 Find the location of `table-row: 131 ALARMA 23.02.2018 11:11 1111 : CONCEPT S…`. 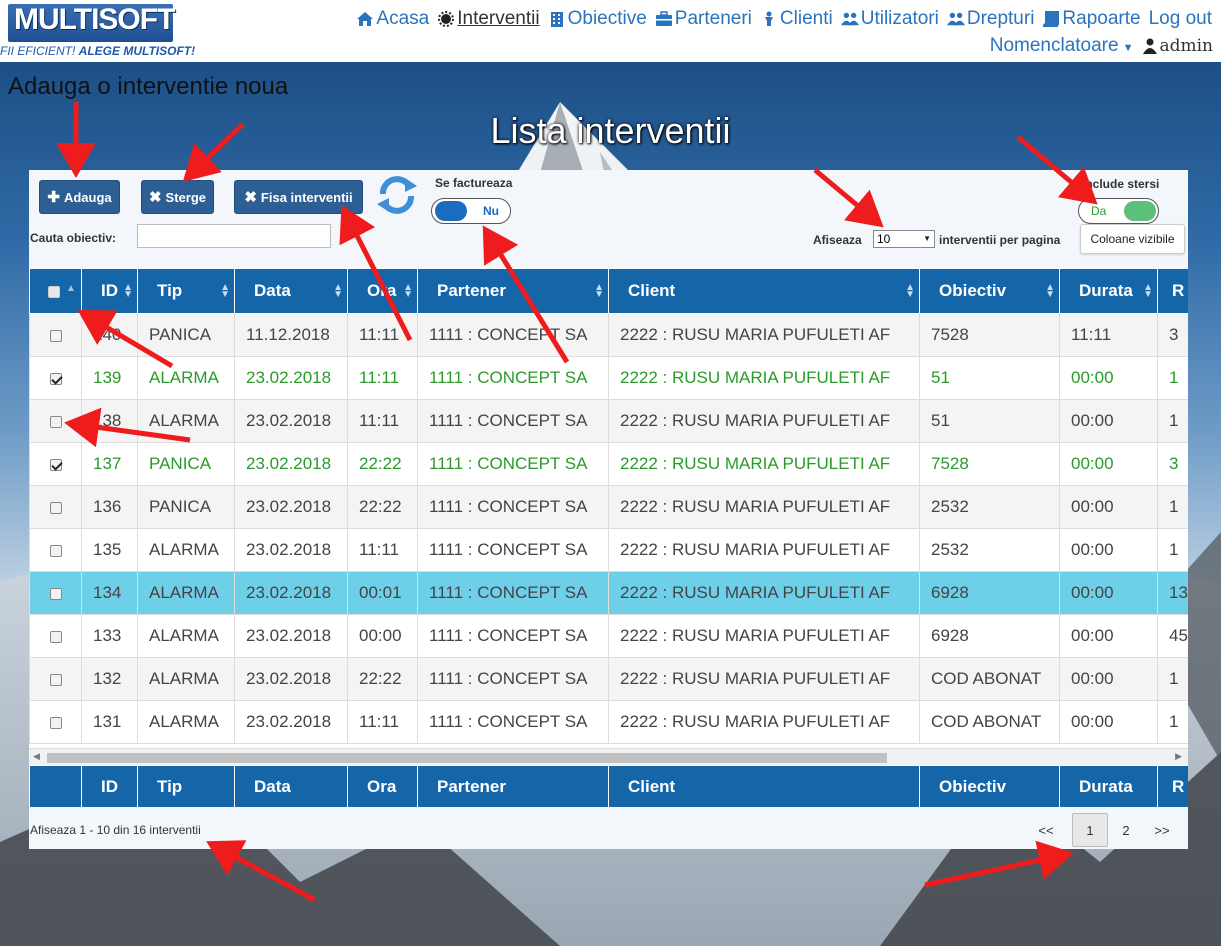

table-row: 131 ALARMA 23.02.2018 11:11 1111 : CONCEPT S… is located at coordinates (608, 722).